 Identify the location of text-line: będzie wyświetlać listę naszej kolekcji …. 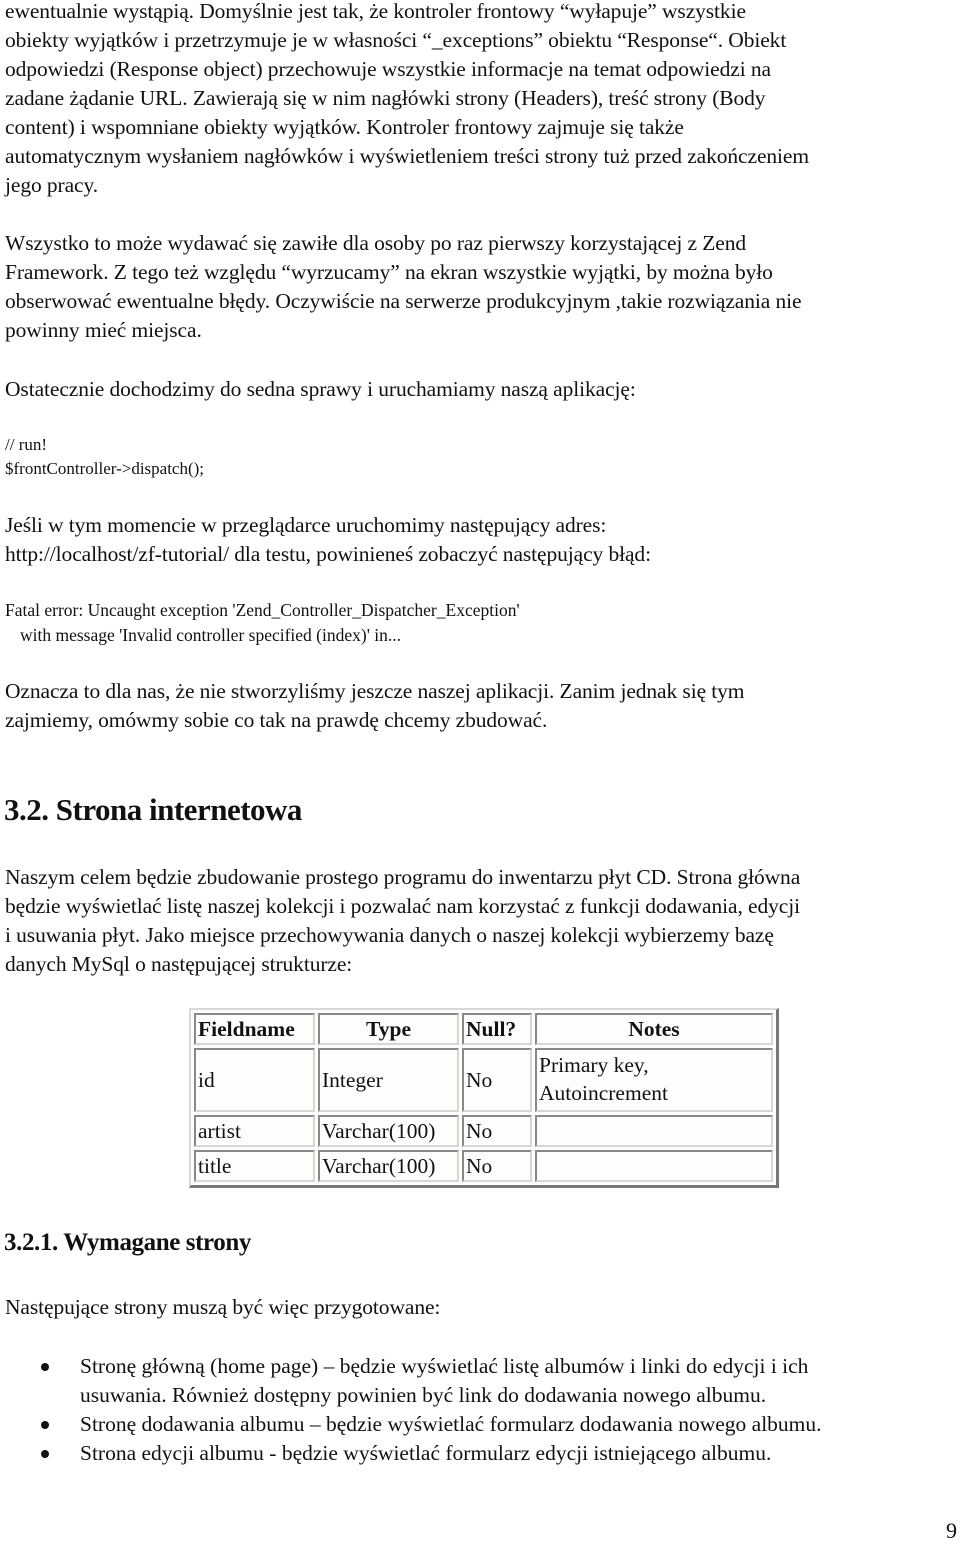
(402, 906).